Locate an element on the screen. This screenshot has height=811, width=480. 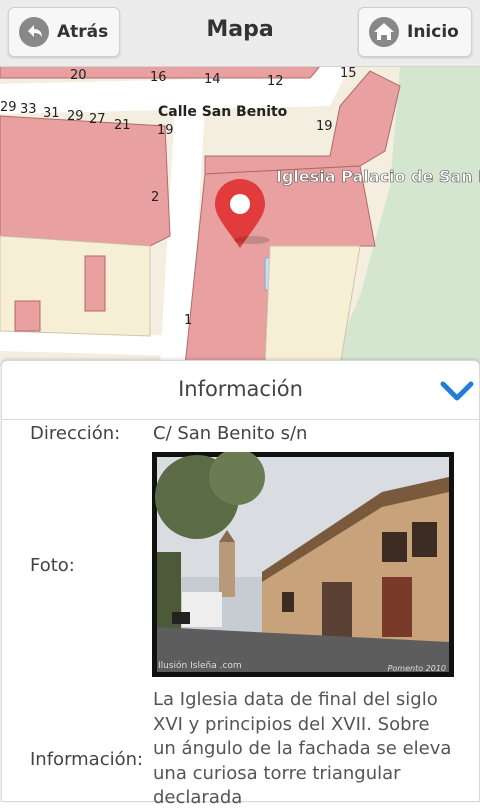
house-number: 15 is located at coordinates (348, 73).